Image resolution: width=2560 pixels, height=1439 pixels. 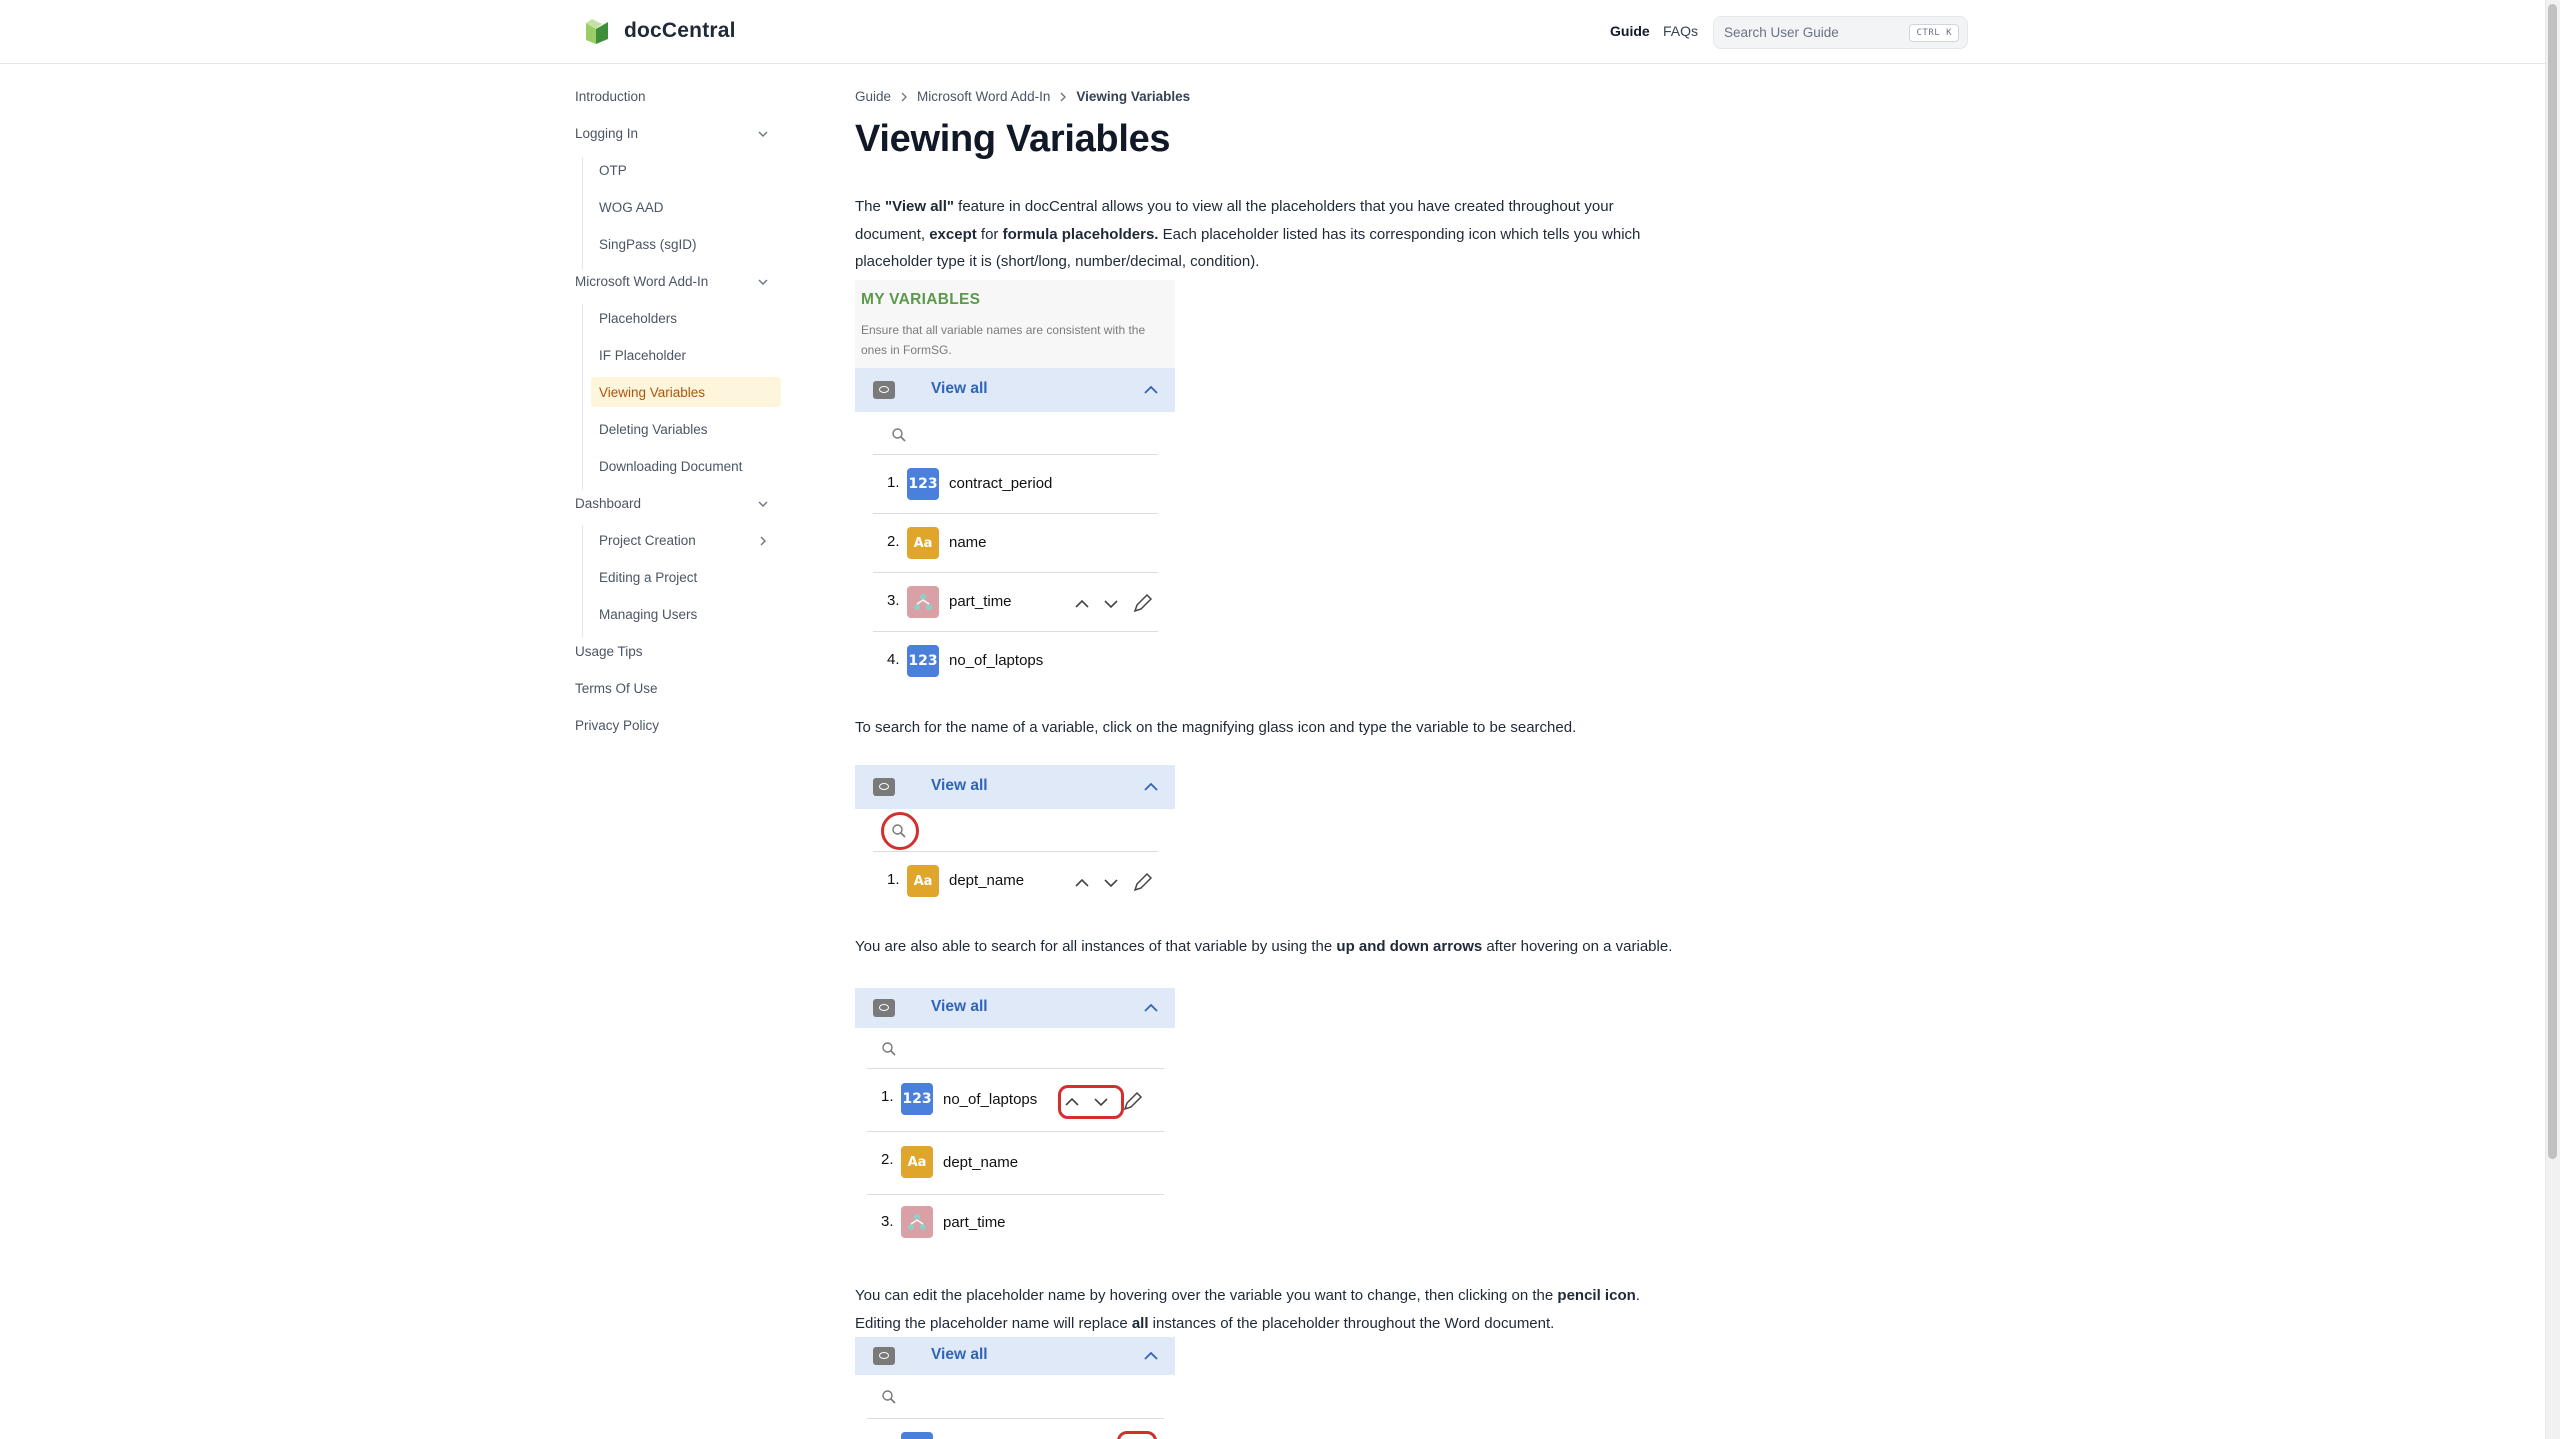 What do you see at coordinates (648, 614) in the screenshot?
I see `sidebar-item-managing-users: Managing Users` at bounding box center [648, 614].